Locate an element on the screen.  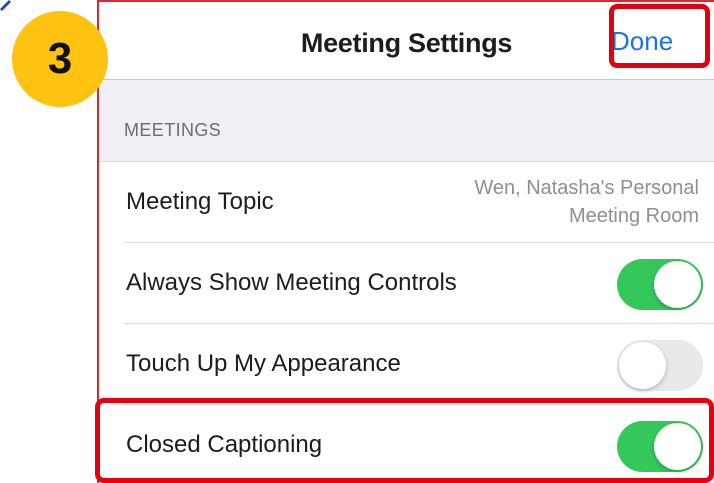
done-highlight-box is located at coordinates (659, 36).